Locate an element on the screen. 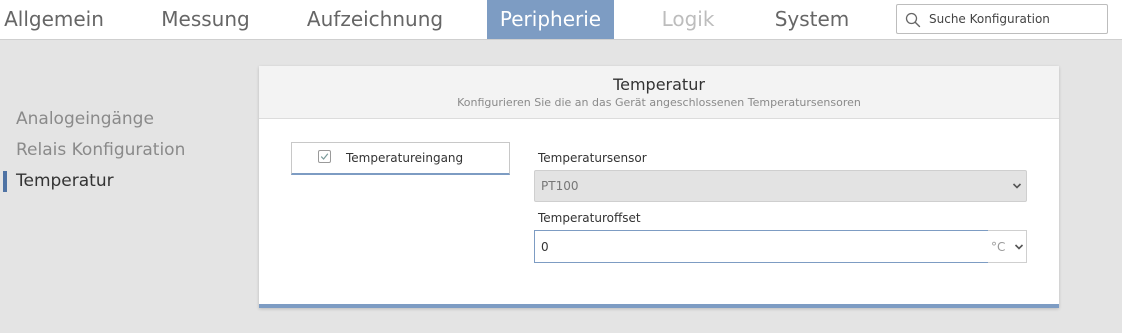  tab-aufzeichnung: Aufzeichnung is located at coordinates (375, 19).